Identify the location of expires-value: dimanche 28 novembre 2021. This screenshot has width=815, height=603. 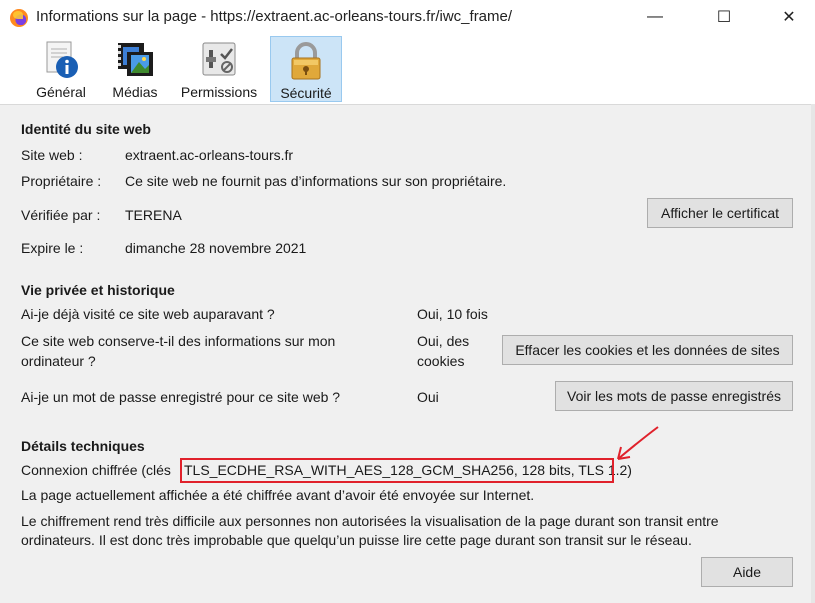
(216, 248).